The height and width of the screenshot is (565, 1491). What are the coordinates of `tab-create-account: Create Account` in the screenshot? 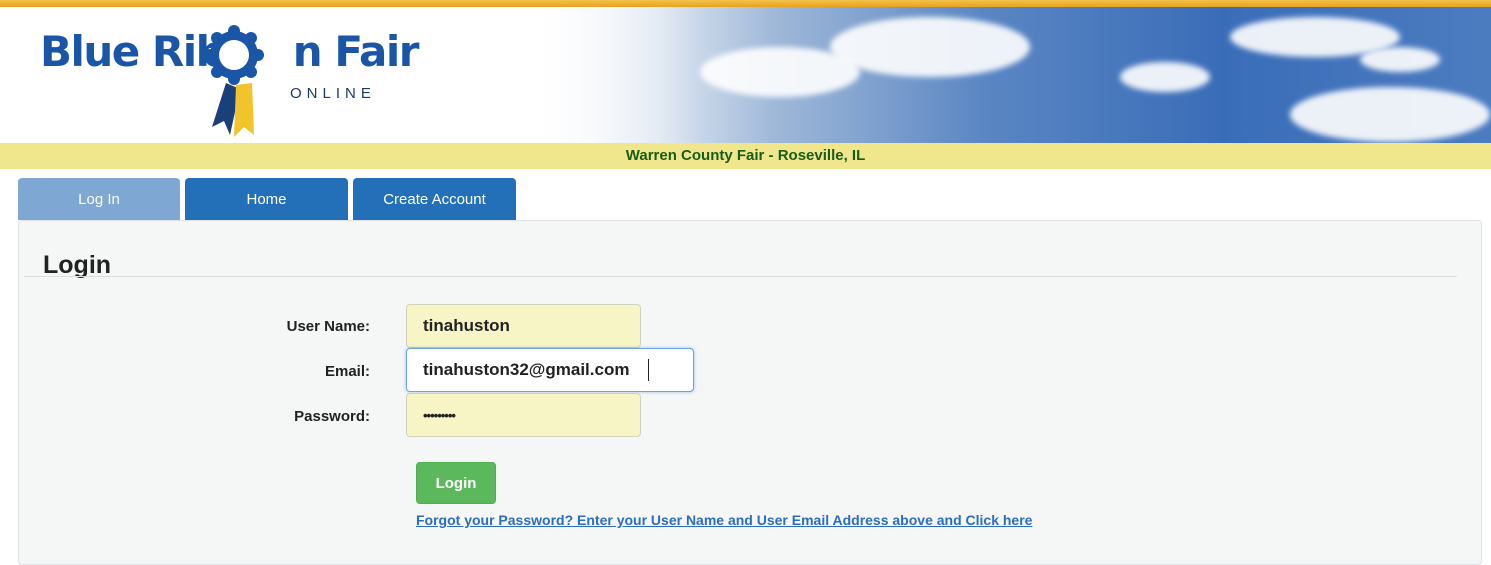 It's located at (434, 199).